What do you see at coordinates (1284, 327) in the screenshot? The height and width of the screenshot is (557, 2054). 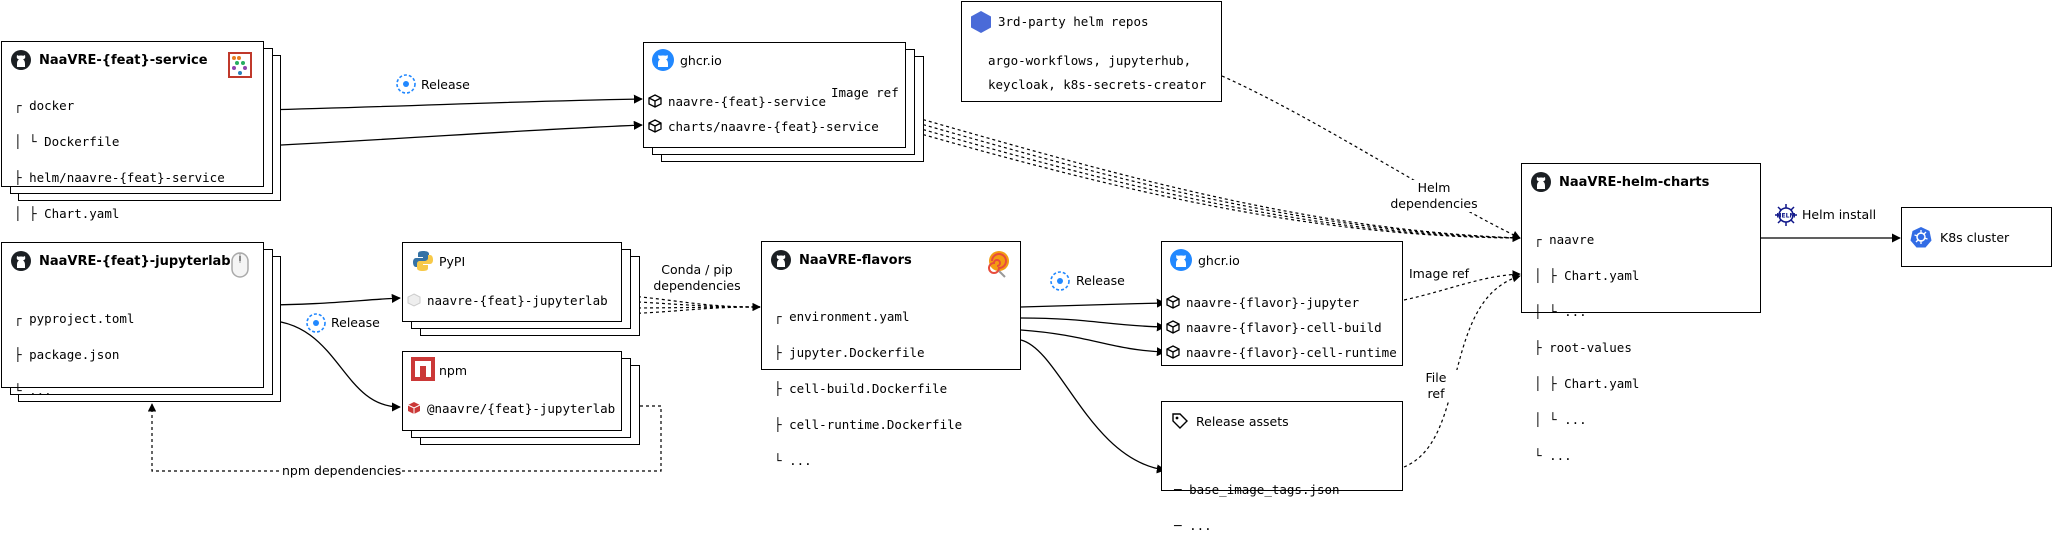 I see `ghcr-flavors-cell-build: naavre-{flavor}-cell-build` at bounding box center [1284, 327].